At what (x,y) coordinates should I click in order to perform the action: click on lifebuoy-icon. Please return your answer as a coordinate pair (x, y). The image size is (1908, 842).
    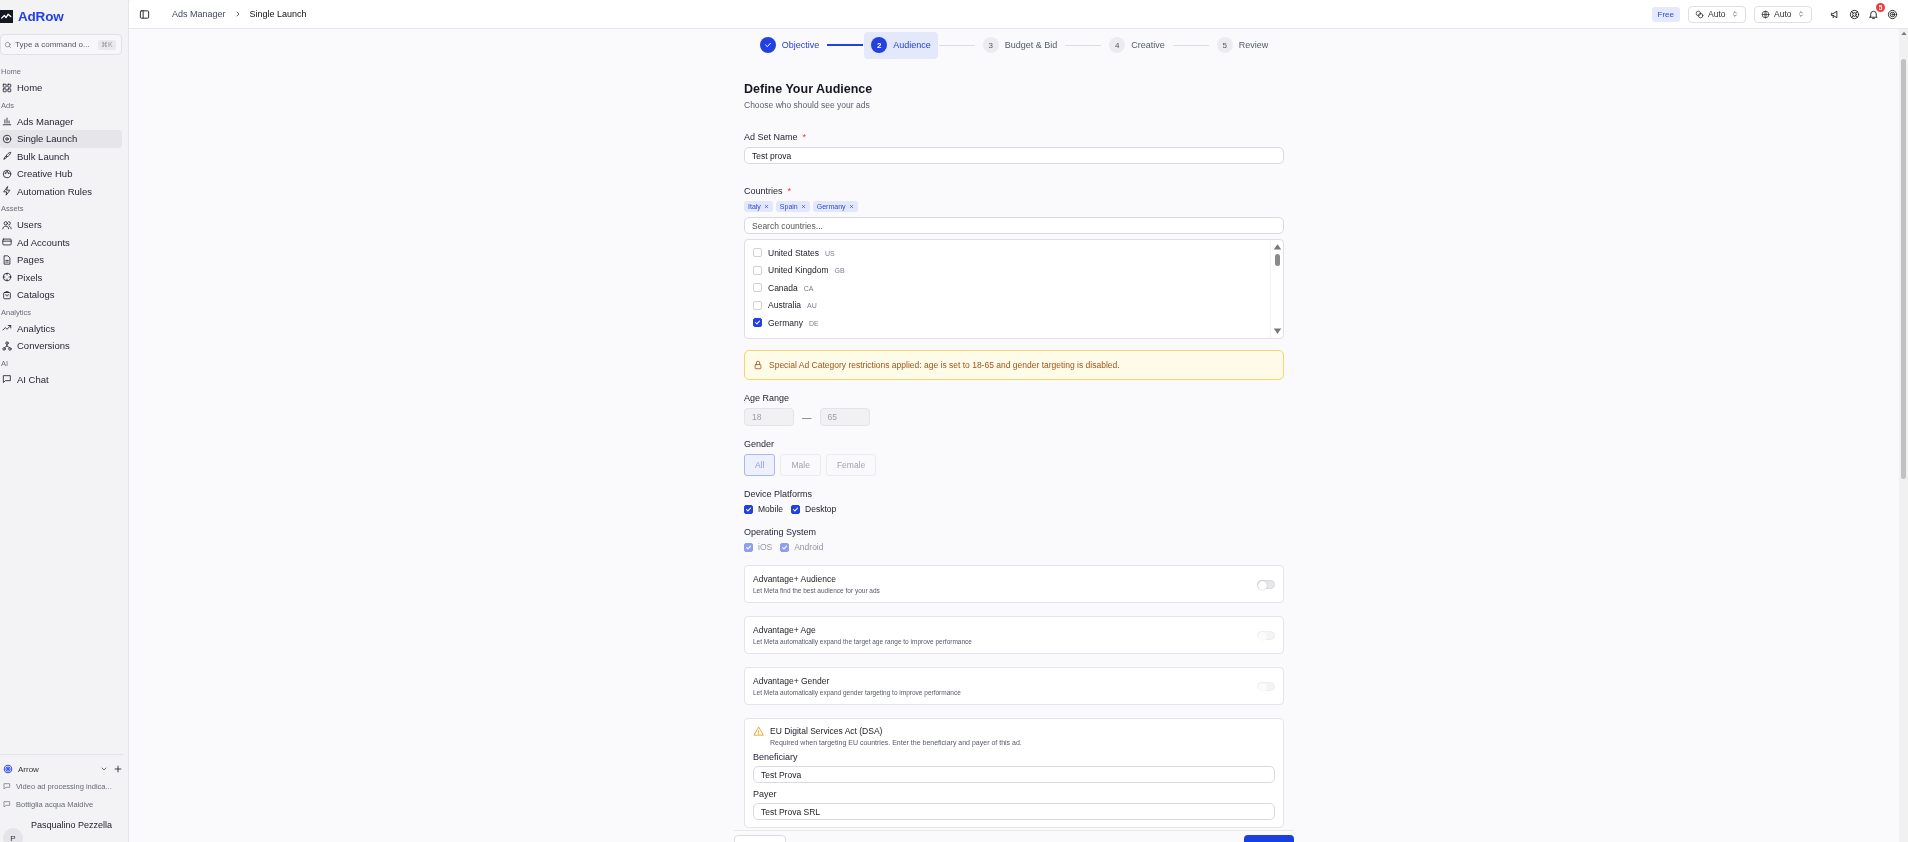
    Looking at the image, I should click on (1854, 14).